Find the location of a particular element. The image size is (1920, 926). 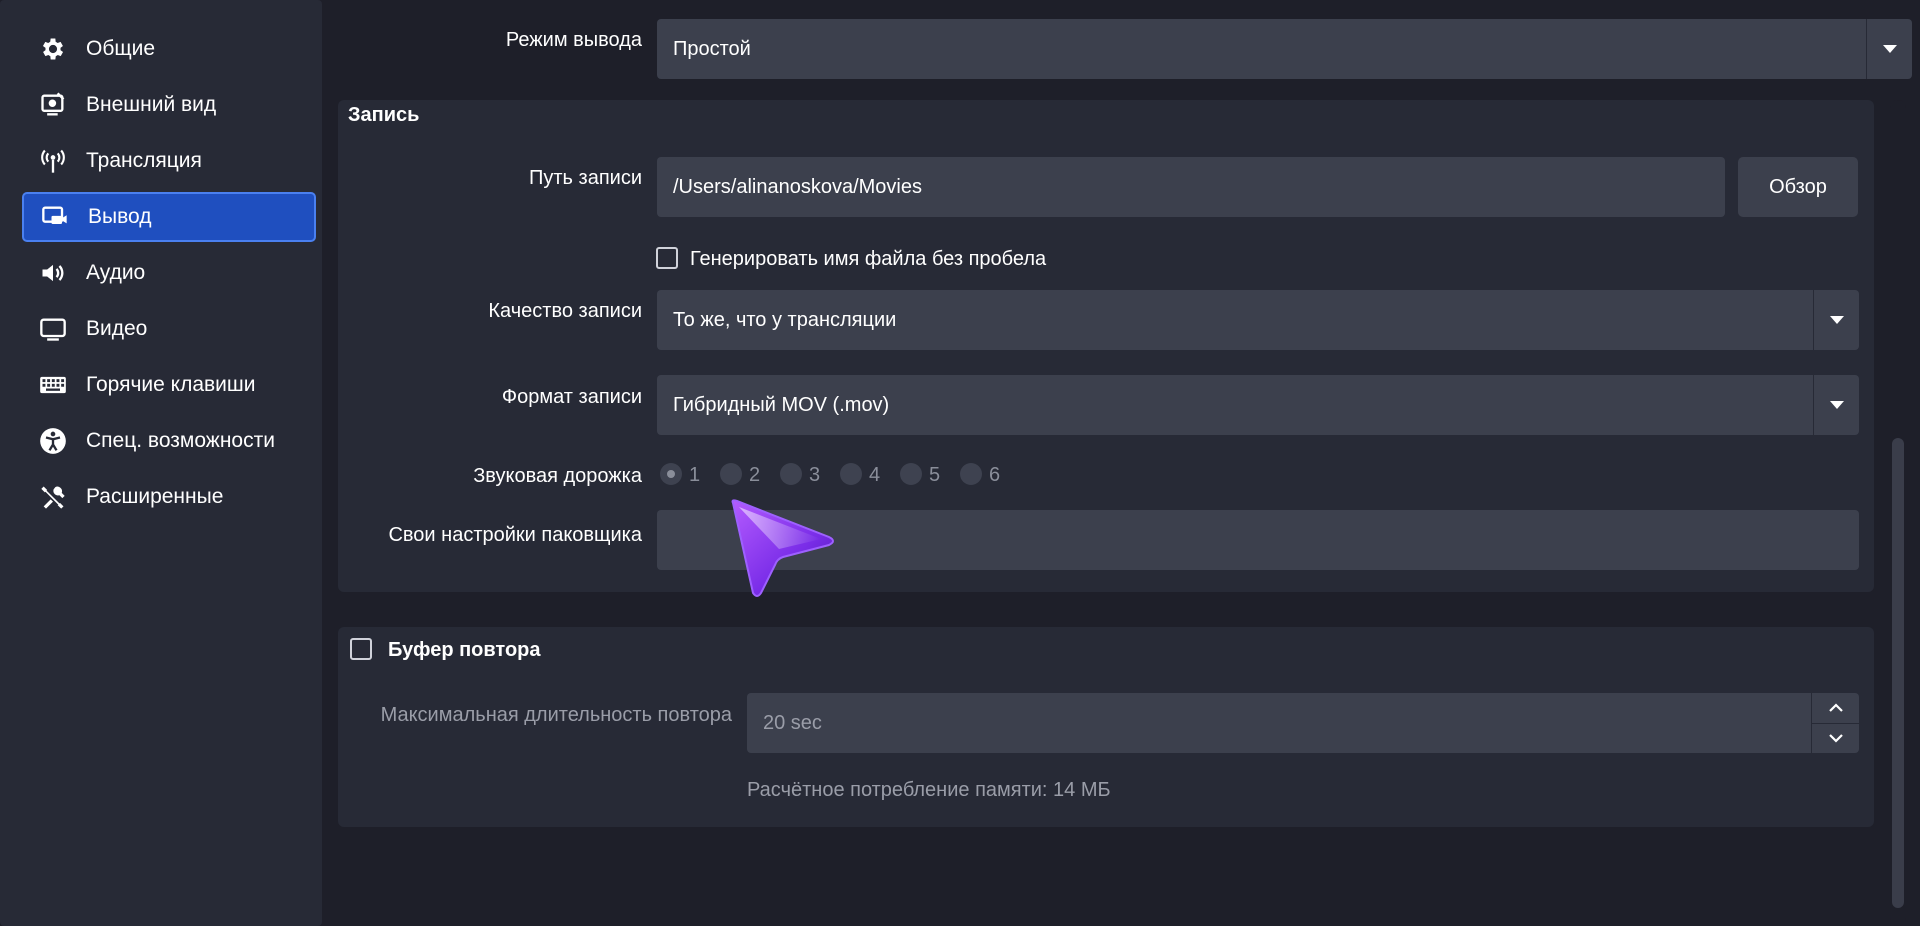

sidebar-item-label: Спец. возможности is located at coordinates (180, 440).